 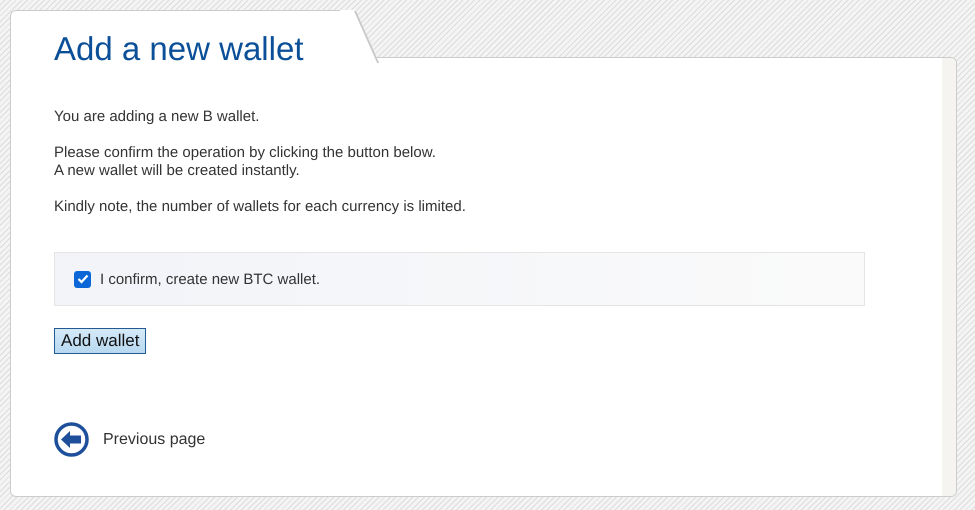 I want to click on body-text: You are adding a new B wallet., so click(x=157, y=117).